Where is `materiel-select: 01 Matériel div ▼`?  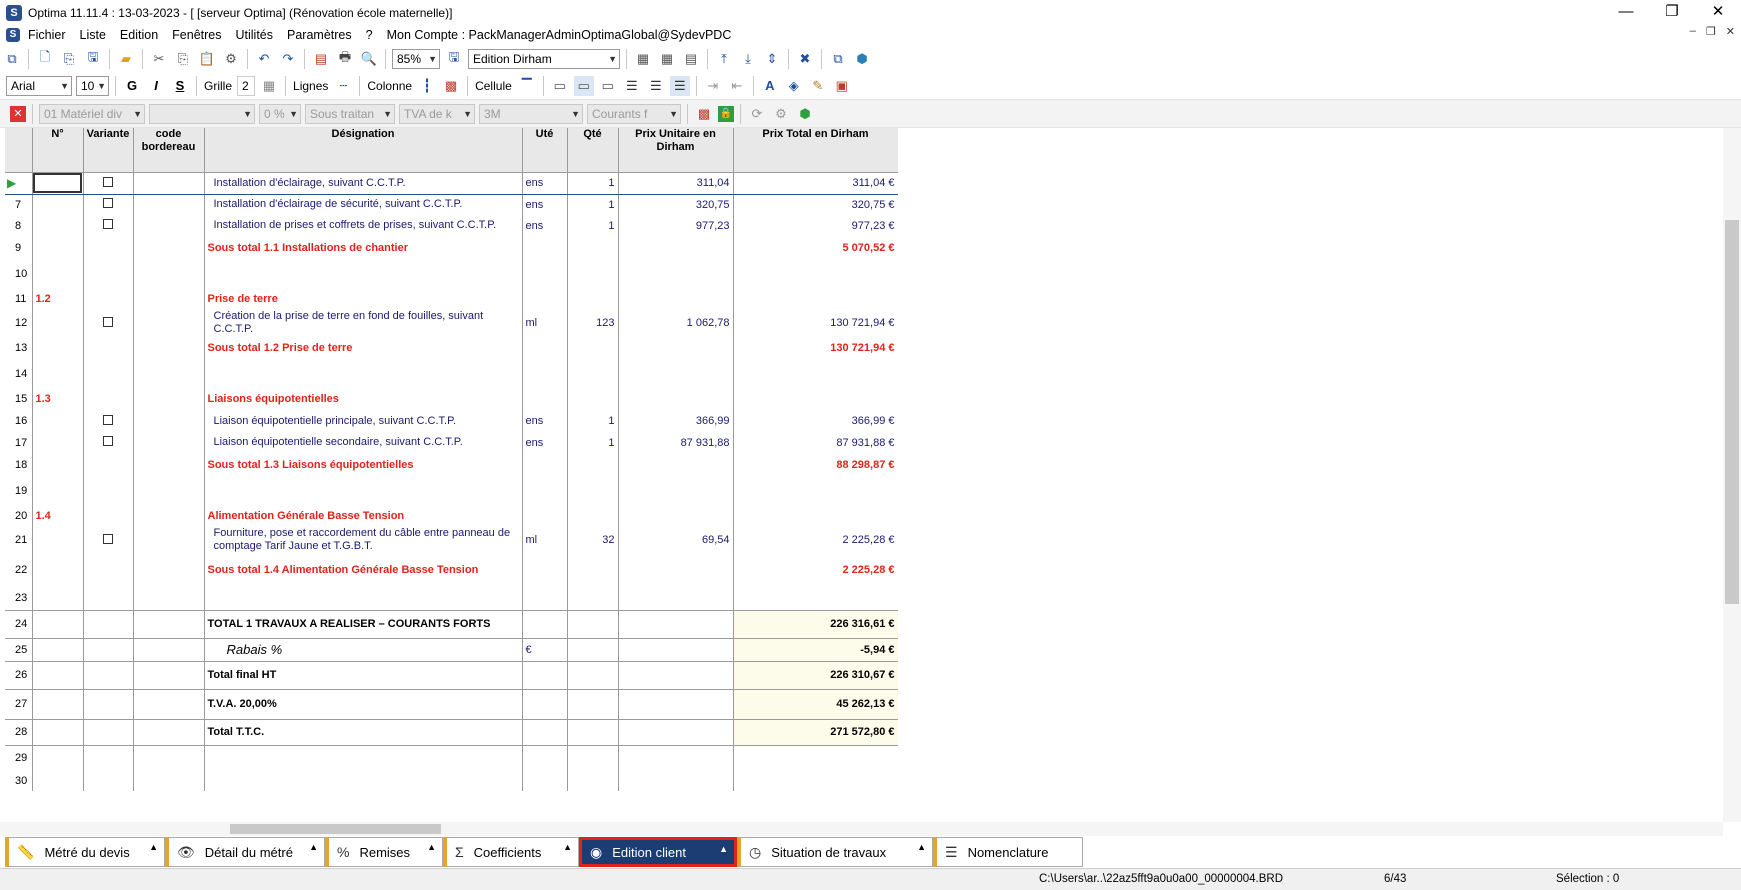 materiel-select: 01 Matériel div ▼ is located at coordinates (92, 113).